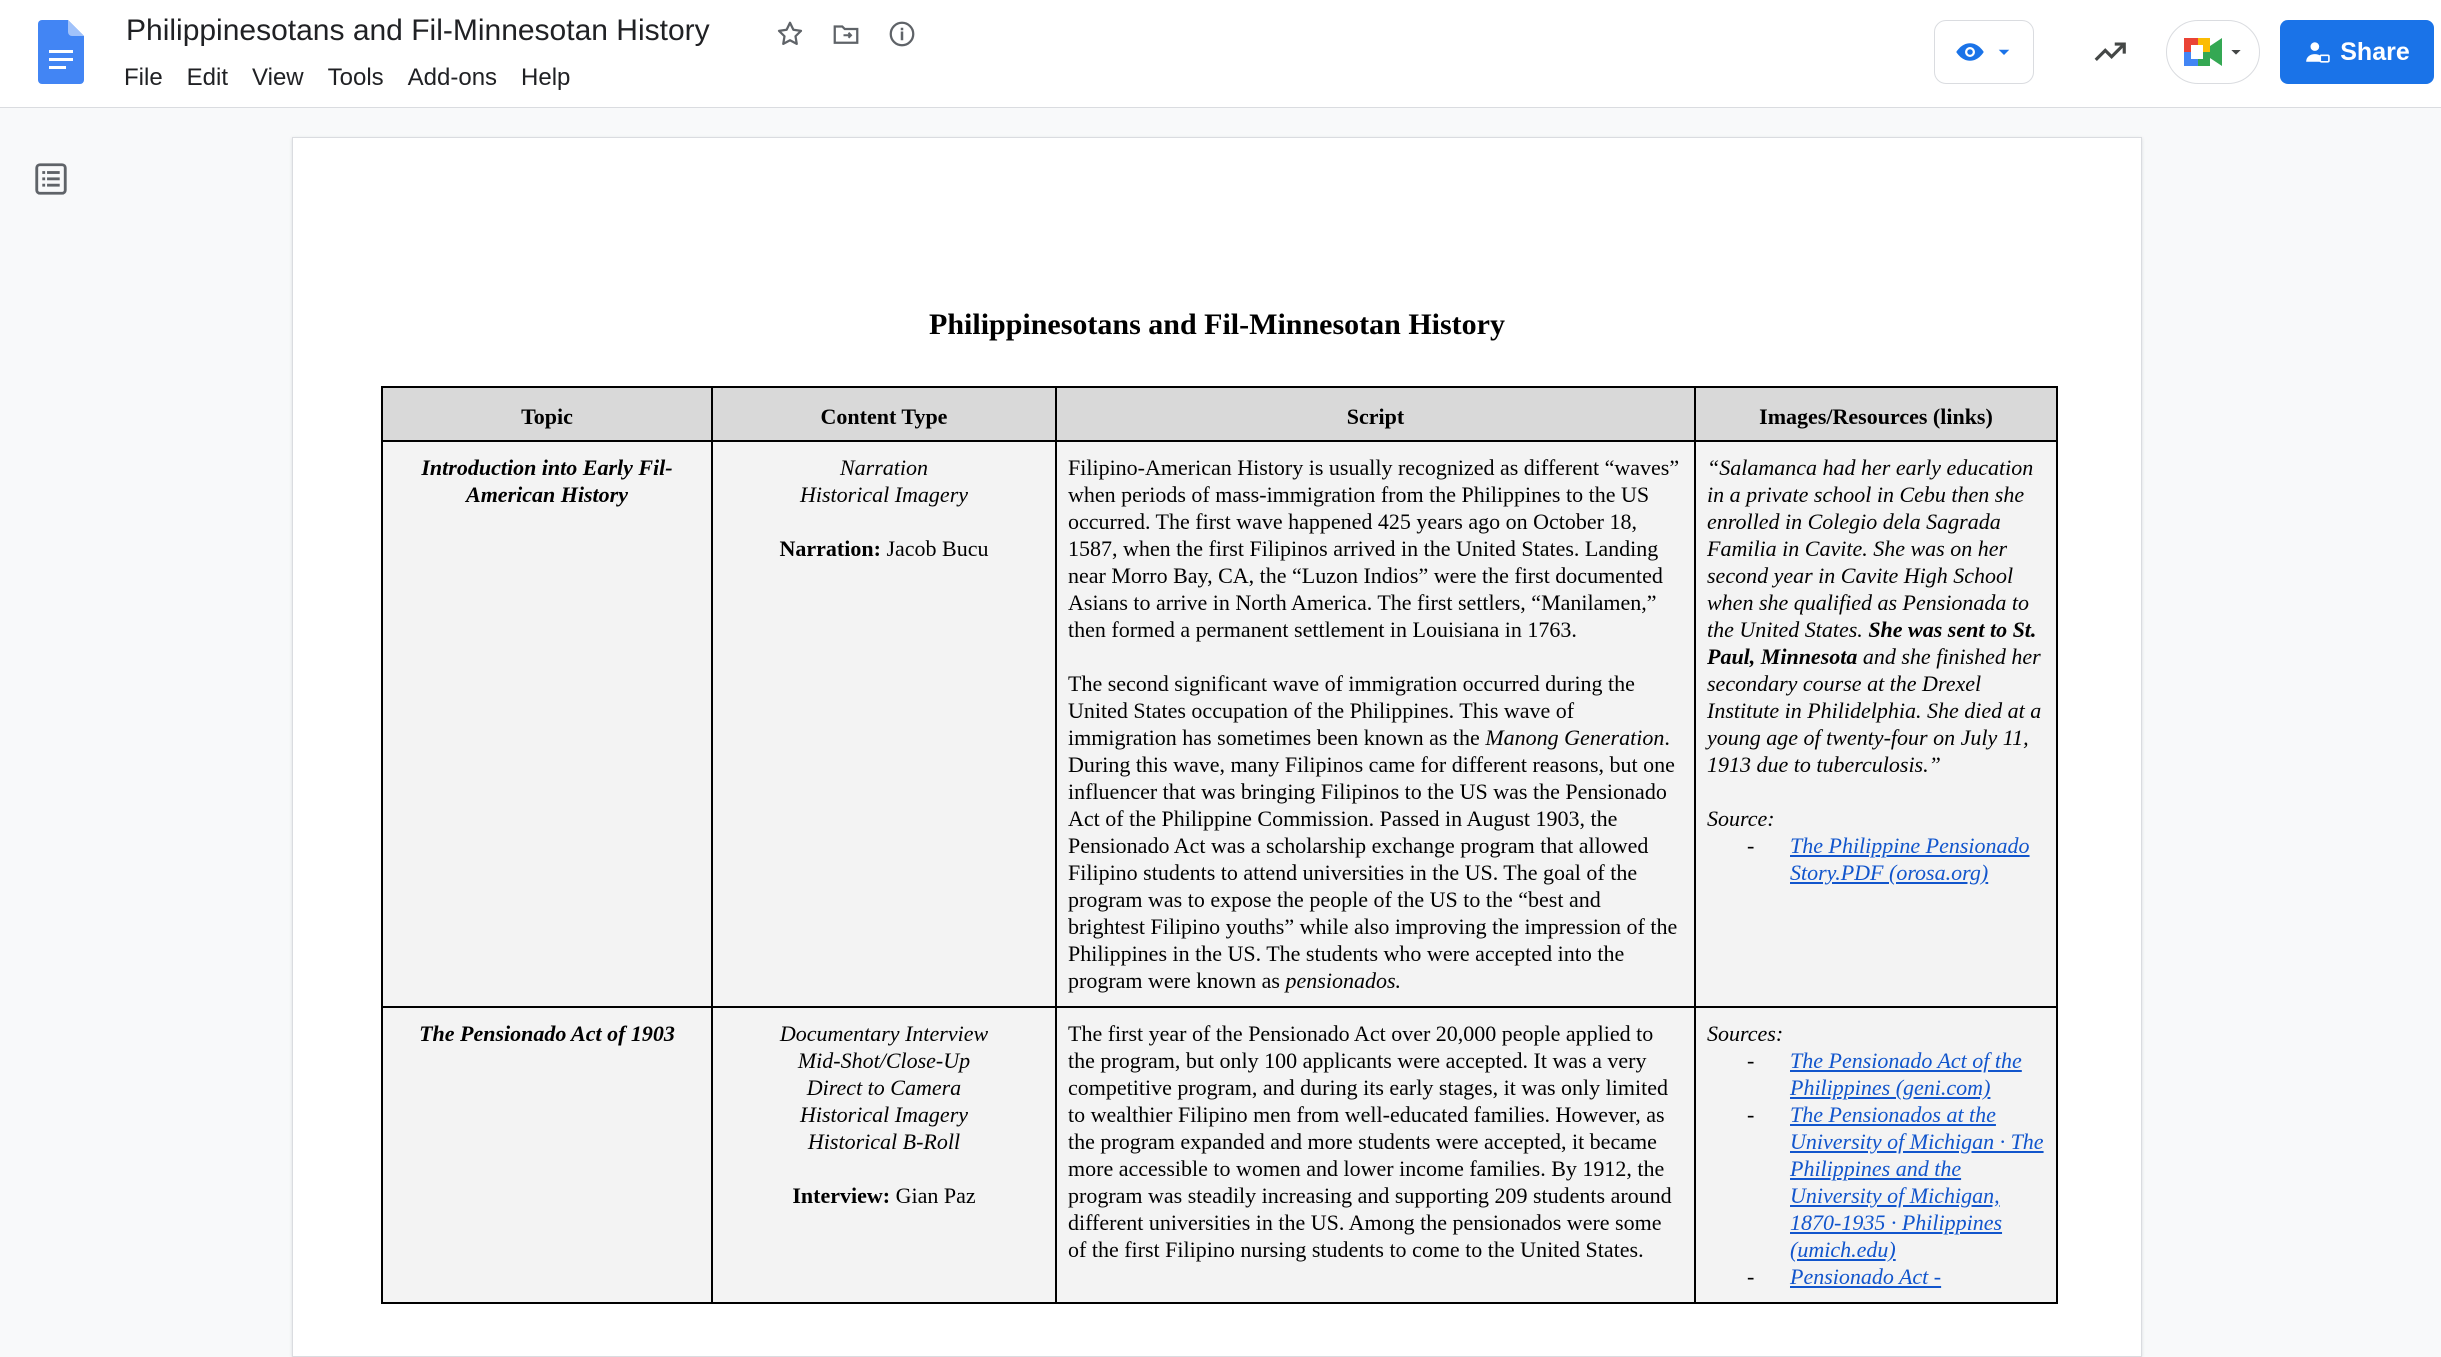 The image size is (2441, 1357). Describe the element at coordinates (790, 34) in the screenshot. I see `star-icon` at that location.